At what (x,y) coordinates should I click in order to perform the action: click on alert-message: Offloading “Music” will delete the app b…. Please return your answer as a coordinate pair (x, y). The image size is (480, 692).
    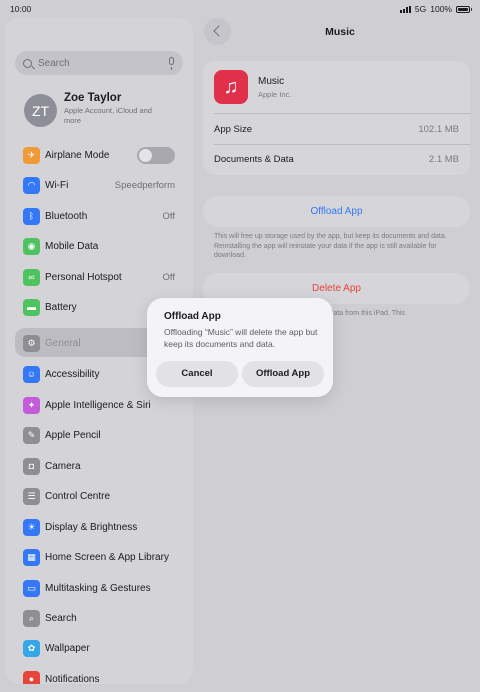
    Looking at the image, I should click on (241, 338).